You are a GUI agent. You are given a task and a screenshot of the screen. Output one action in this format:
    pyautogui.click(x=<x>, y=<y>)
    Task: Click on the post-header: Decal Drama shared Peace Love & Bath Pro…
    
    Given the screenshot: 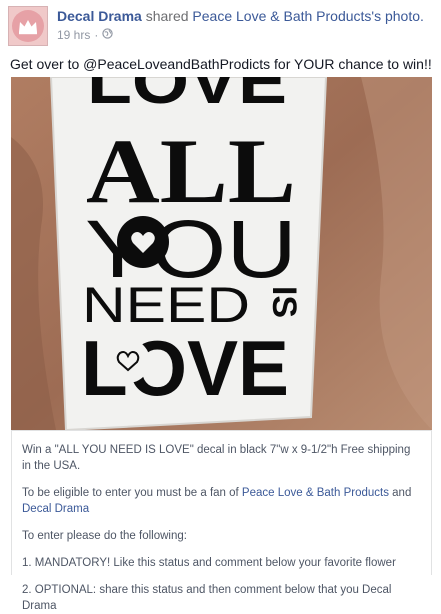 What is the action you would take?
    pyautogui.click(x=216, y=26)
    